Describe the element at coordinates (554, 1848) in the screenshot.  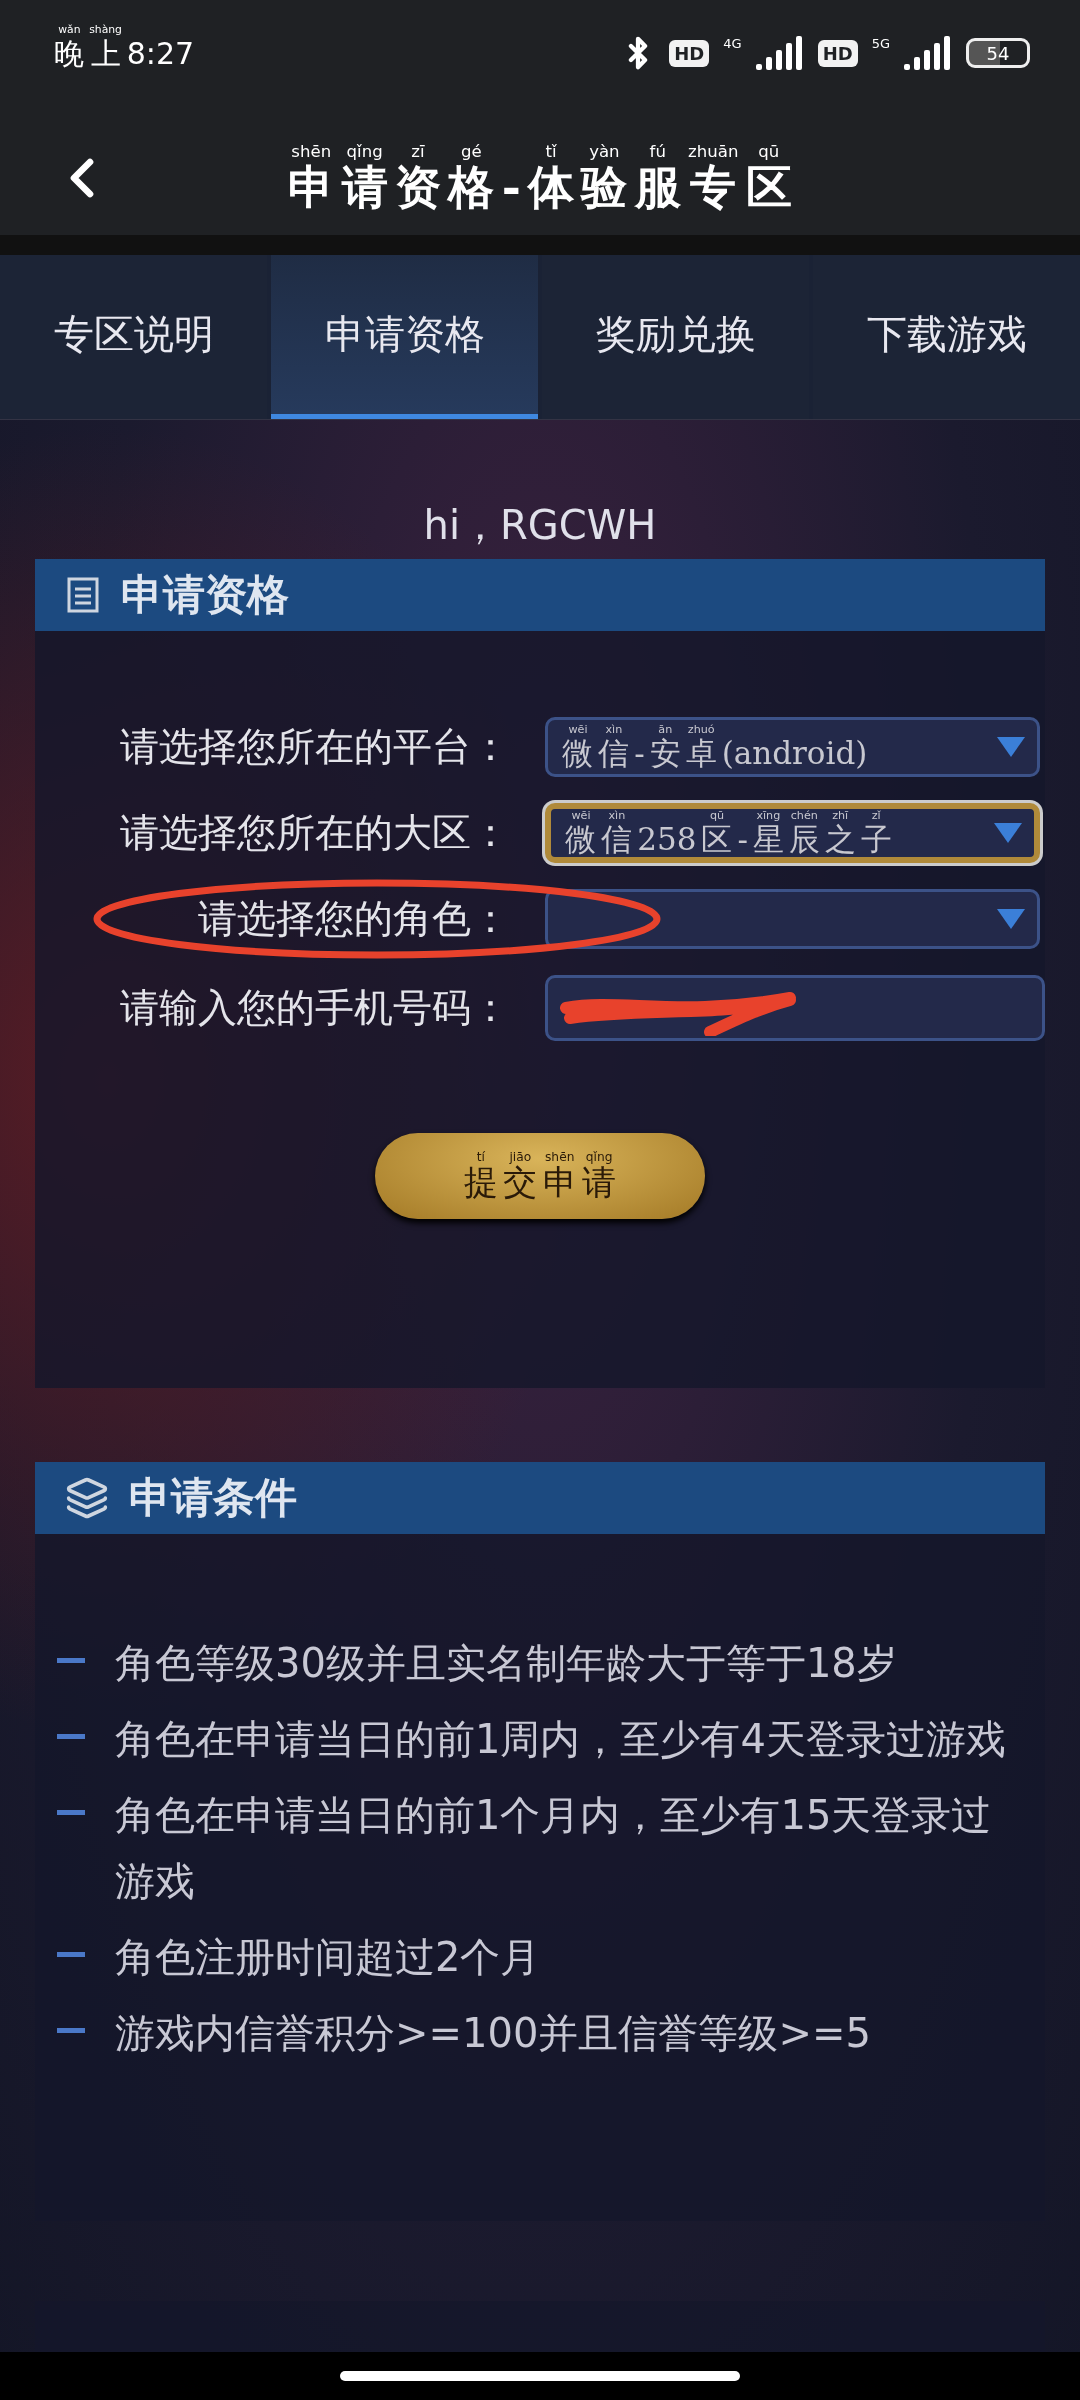
I see `condition-text: 角色在申请当日的前1个月内，至少有15天登录过游戏` at that location.